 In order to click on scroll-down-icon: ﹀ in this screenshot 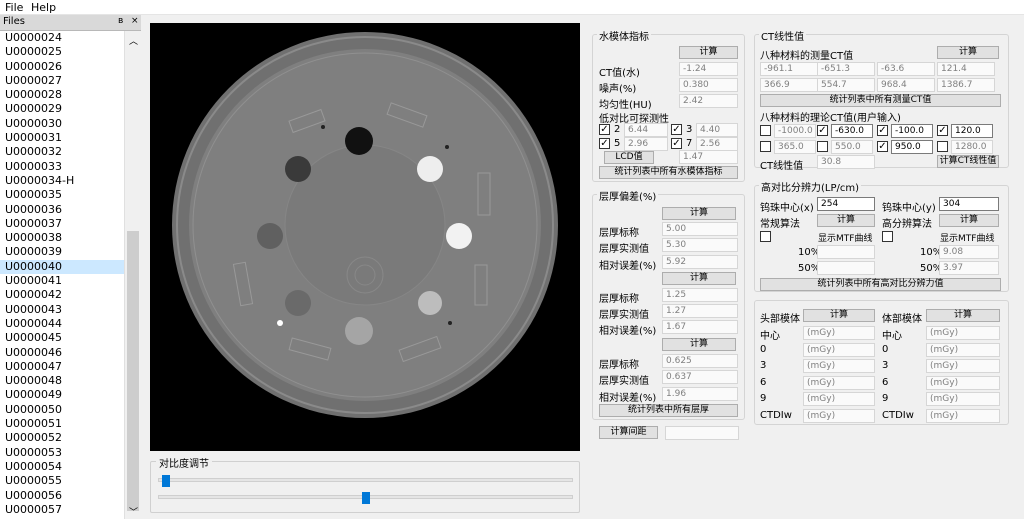, I will do `click(133, 511)`.